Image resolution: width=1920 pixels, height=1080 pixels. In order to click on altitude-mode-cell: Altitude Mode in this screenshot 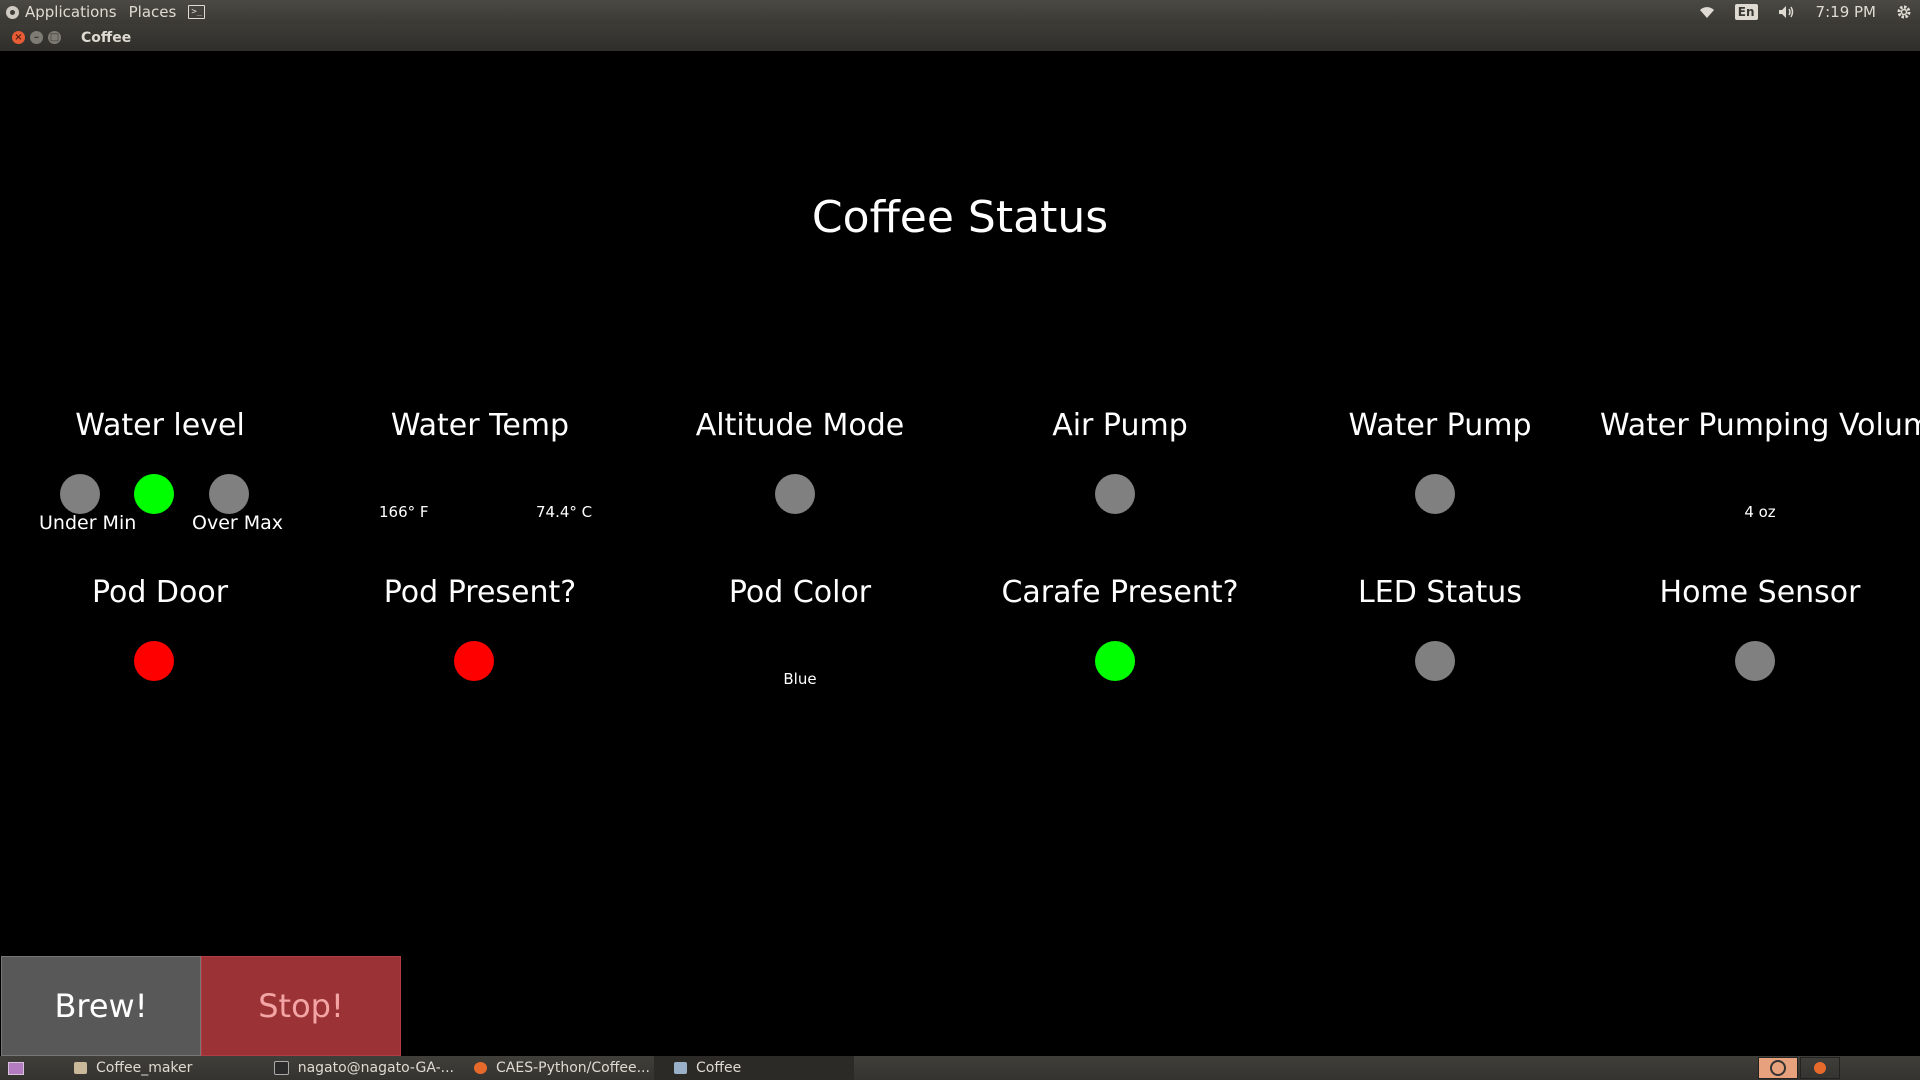, I will do `click(800, 425)`.